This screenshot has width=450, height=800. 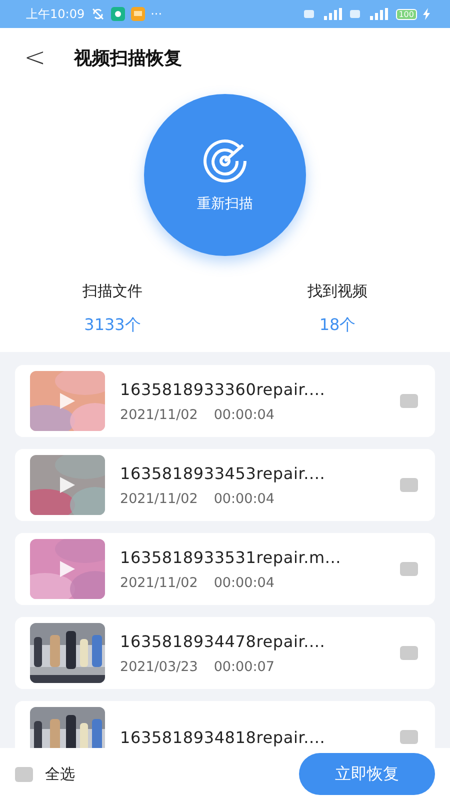 What do you see at coordinates (97, 14) in the screenshot?
I see `sync-off-icon` at bounding box center [97, 14].